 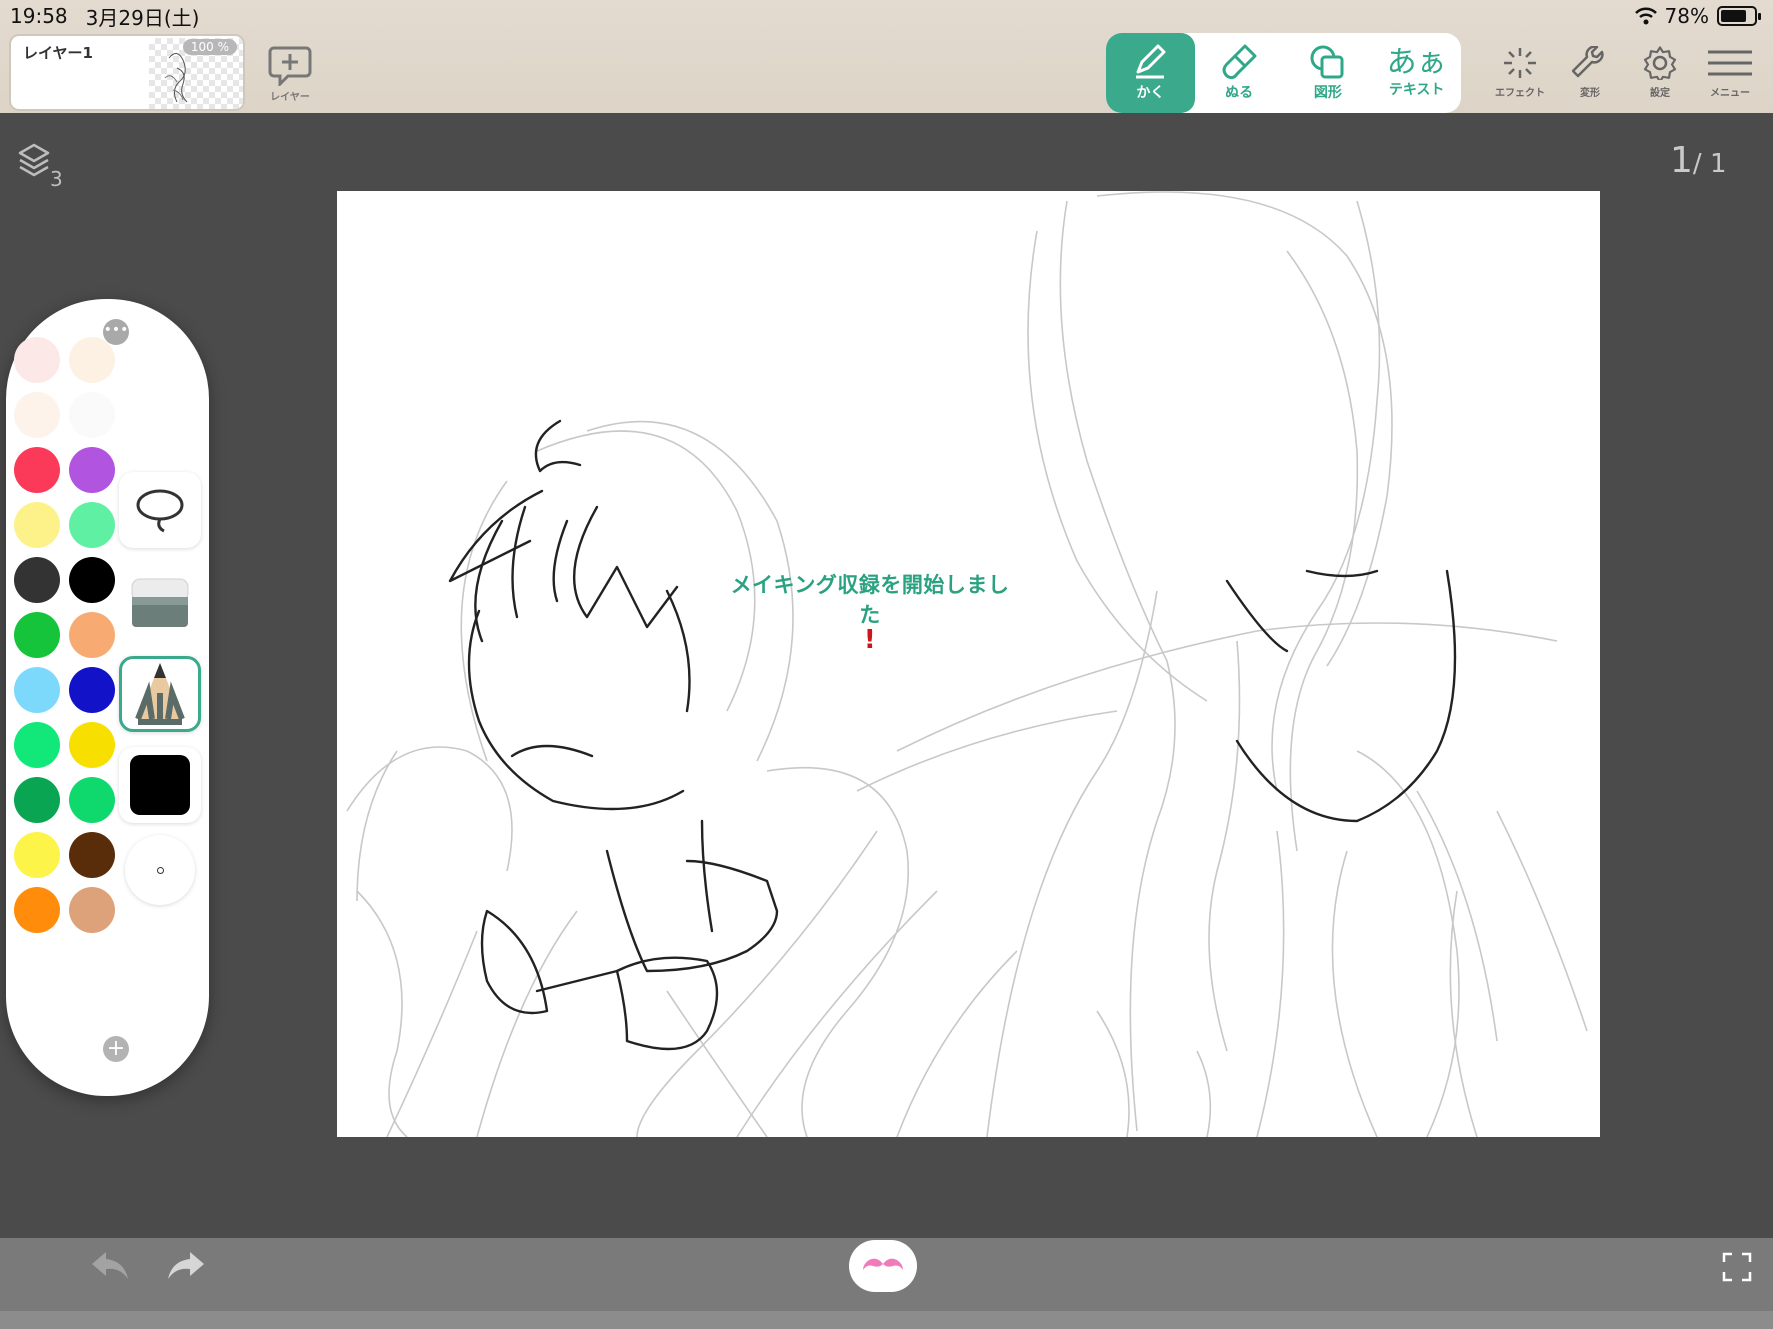 I want to click on eraser-tool, so click(x=160, y=601).